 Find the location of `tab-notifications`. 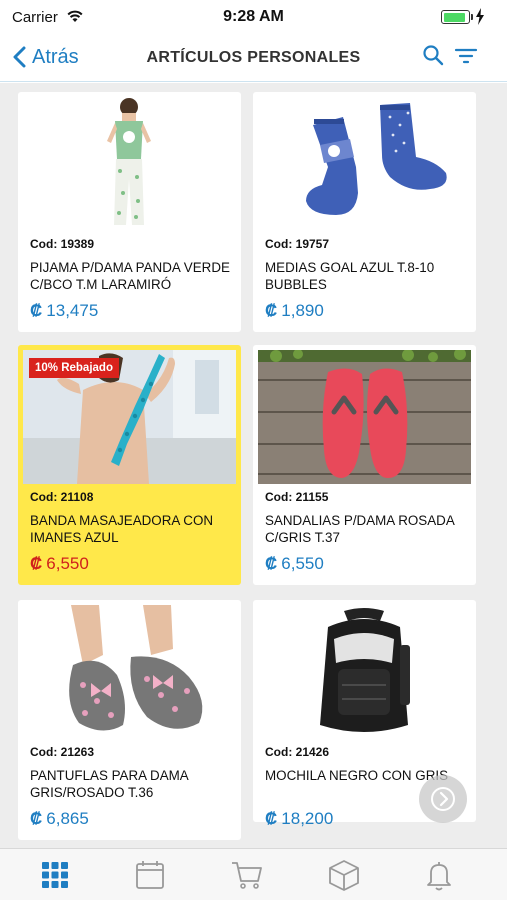

tab-notifications is located at coordinates (439, 875).